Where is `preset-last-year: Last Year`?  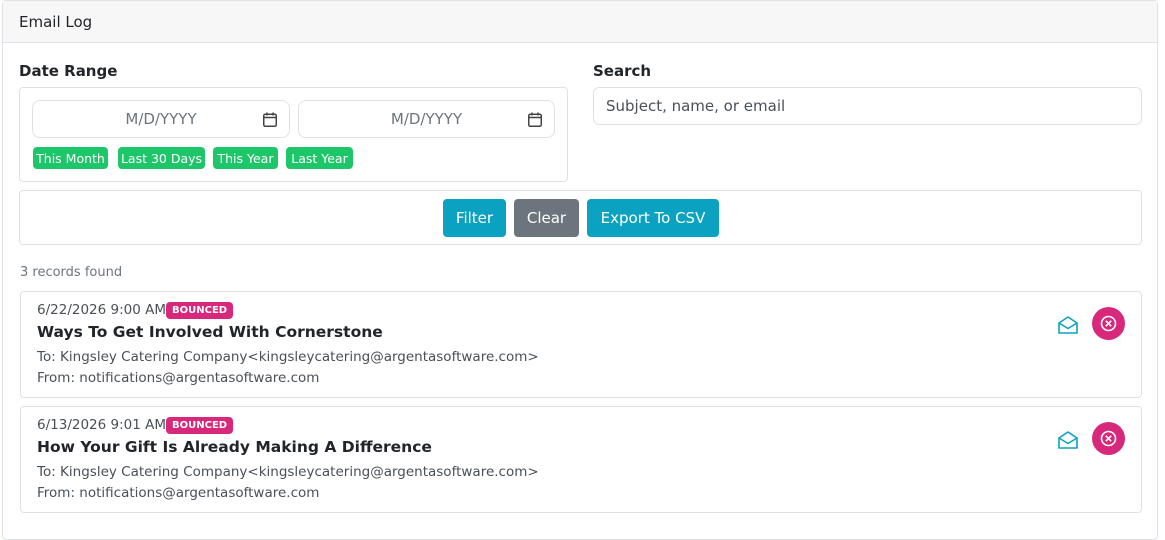
preset-last-year: Last Year is located at coordinates (319, 158).